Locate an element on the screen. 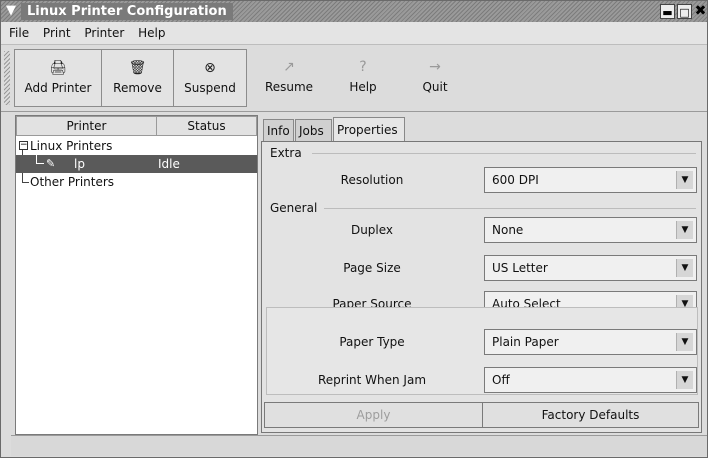 The height and width of the screenshot is (458, 708). tree-group-other-printers: Other Printers is located at coordinates (136, 182).